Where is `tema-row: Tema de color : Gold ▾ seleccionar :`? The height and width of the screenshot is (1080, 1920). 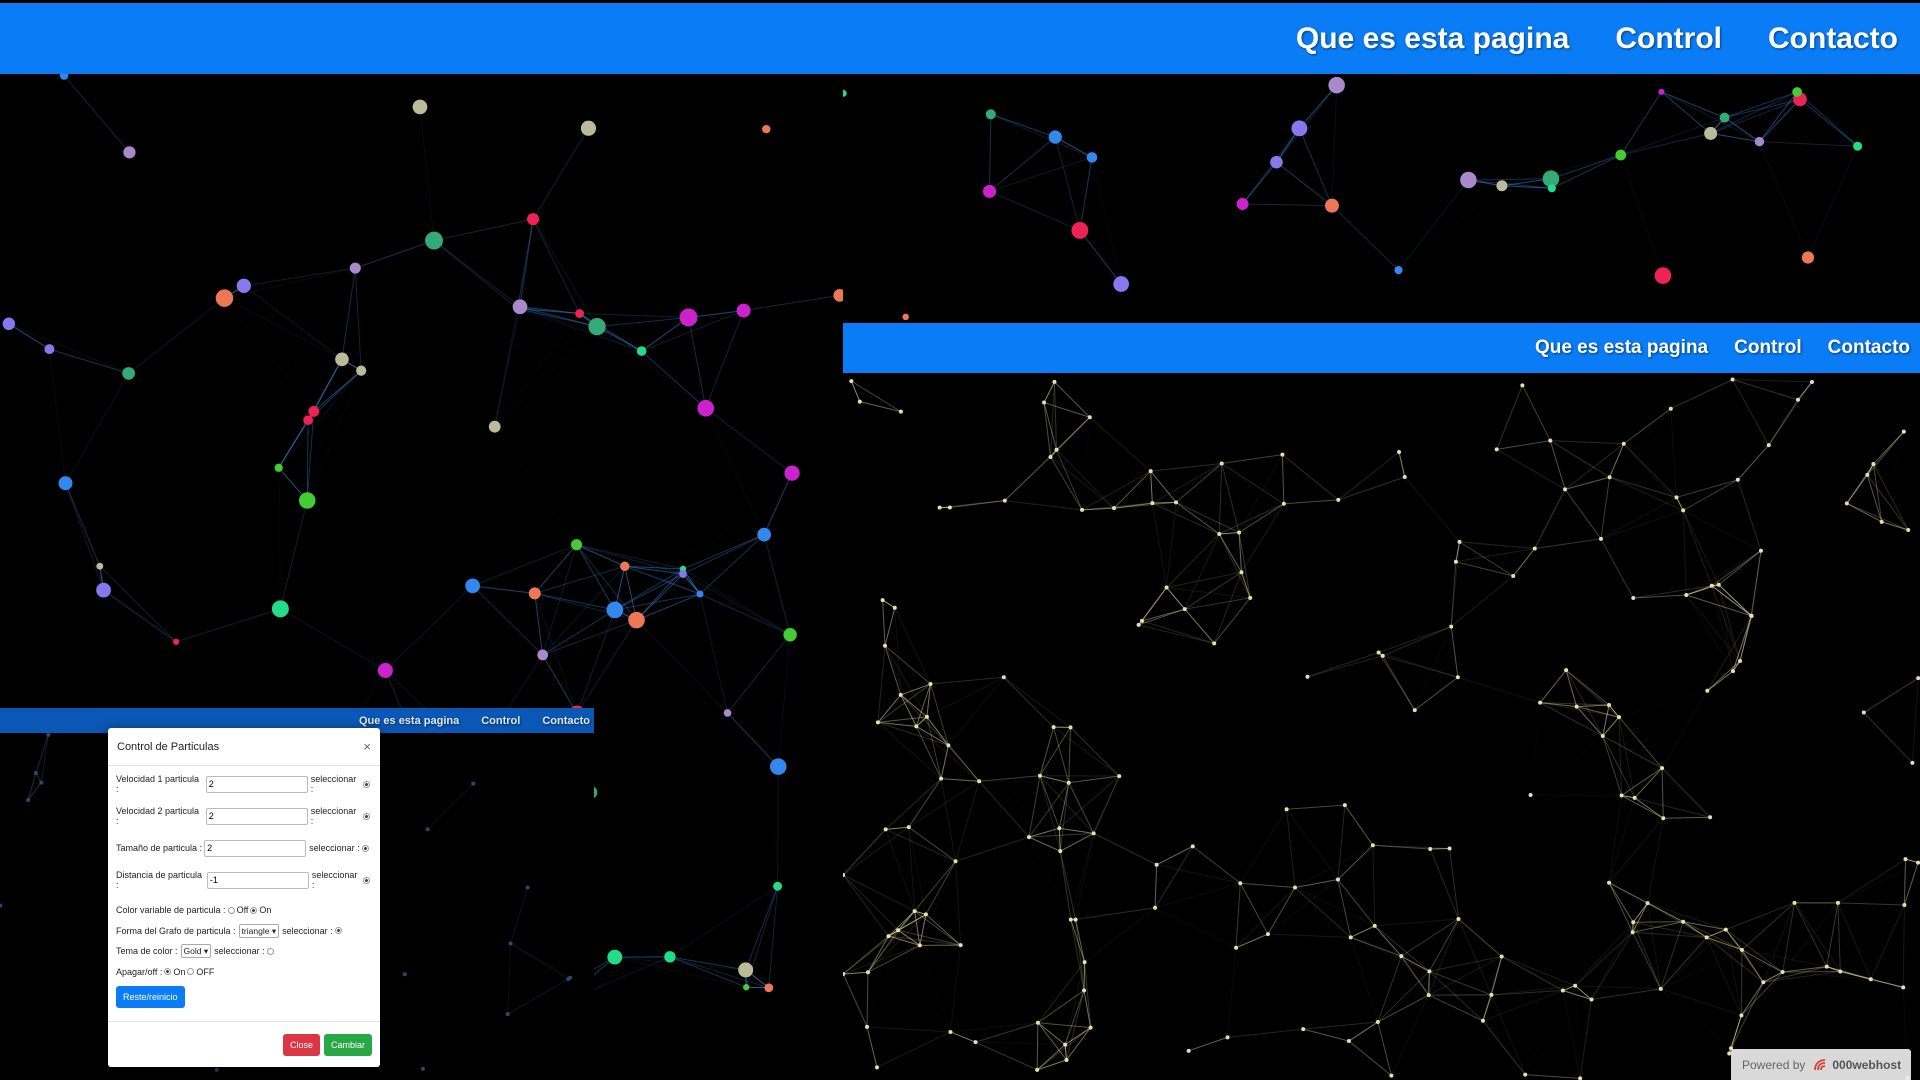 tema-row: Tema de color : Gold ▾ seleccionar : is located at coordinates (244, 951).